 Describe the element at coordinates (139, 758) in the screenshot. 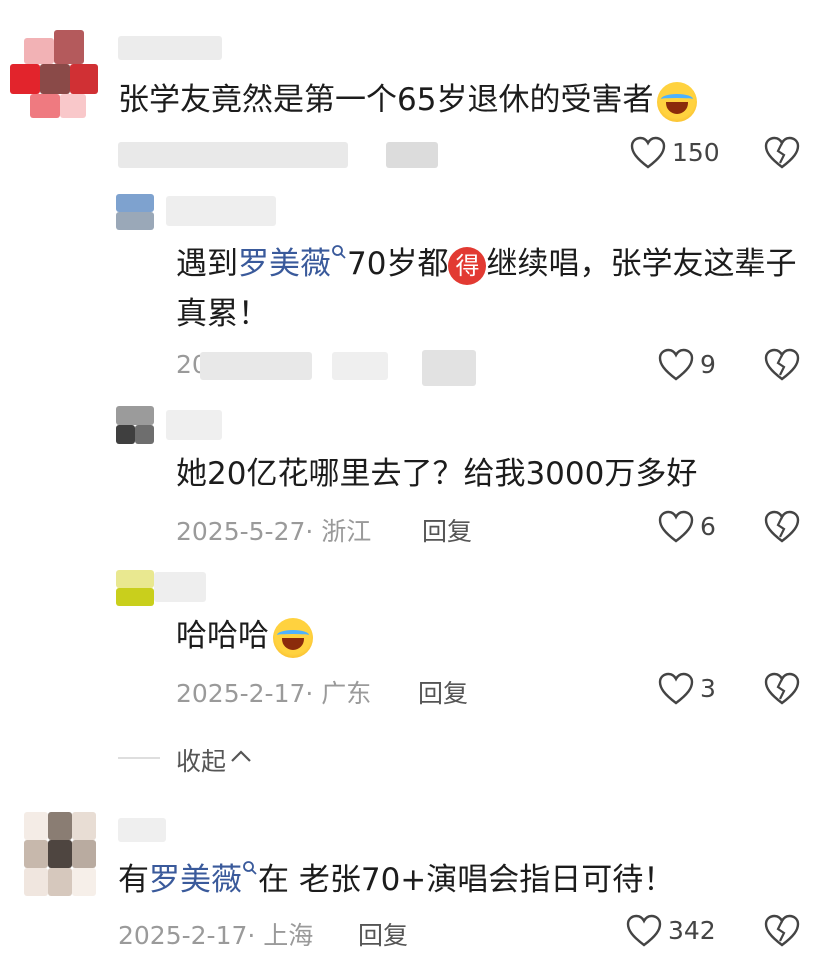

I see `divider` at that location.